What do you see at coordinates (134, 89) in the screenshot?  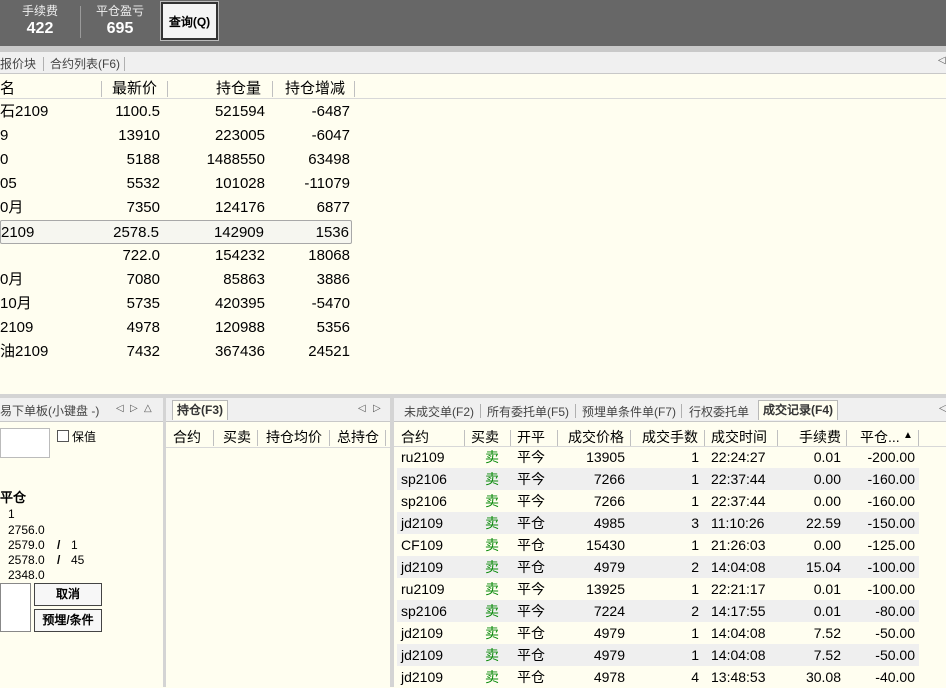 I see `quote-header-price: 最新价` at bounding box center [134, 89].